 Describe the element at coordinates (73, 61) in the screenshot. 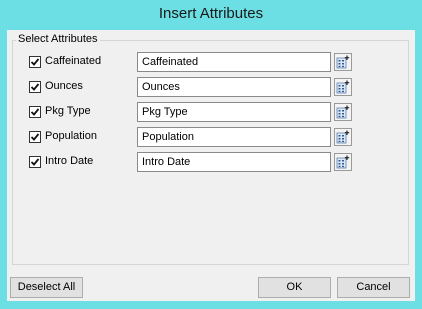

I see `caffeinated-label: Caffeinated` at that location.